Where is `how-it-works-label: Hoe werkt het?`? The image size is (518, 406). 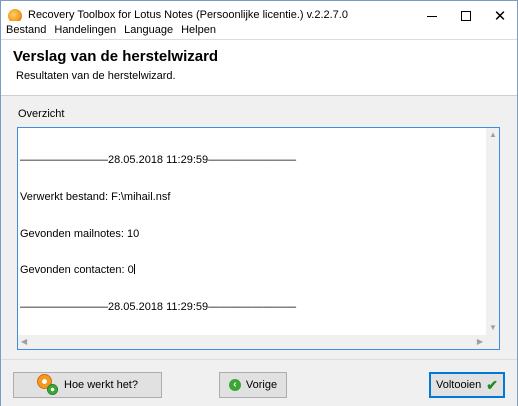 how-it-works-label: Hoe werkt het? is located at coordinates (101, 385).